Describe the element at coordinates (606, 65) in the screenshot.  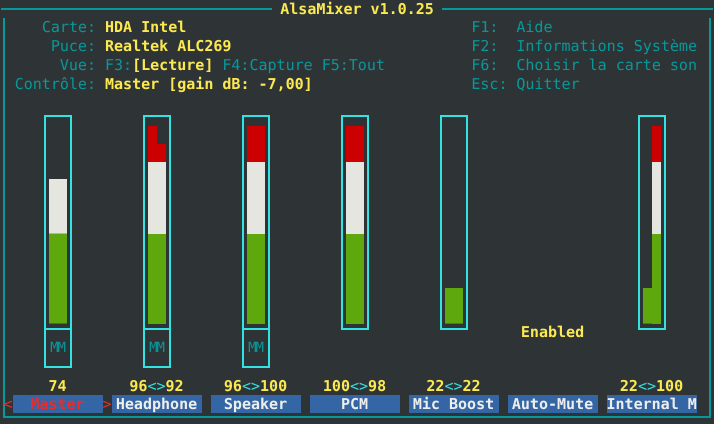
I see `shortcut-action: Choisir la carte son` at that location.